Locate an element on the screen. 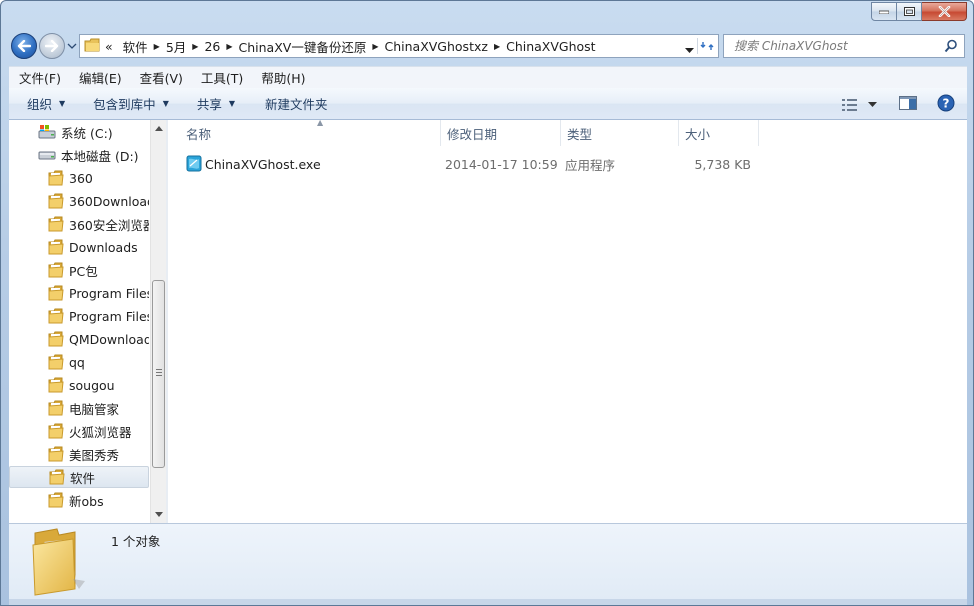 This screenshot has width=974, height=606. tree-item-label: PC包 is located at coordinates (83, 271).